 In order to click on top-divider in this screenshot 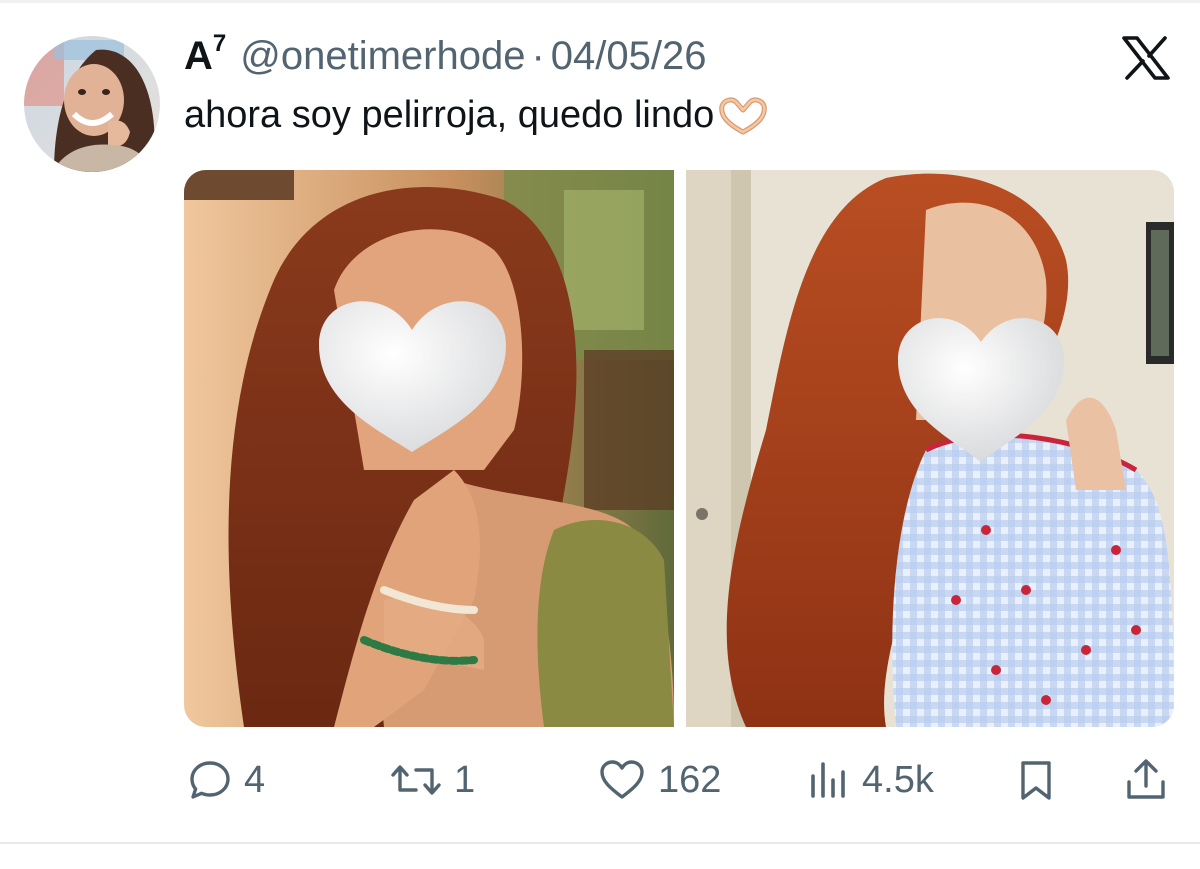, I will do `click(600, 1)`.